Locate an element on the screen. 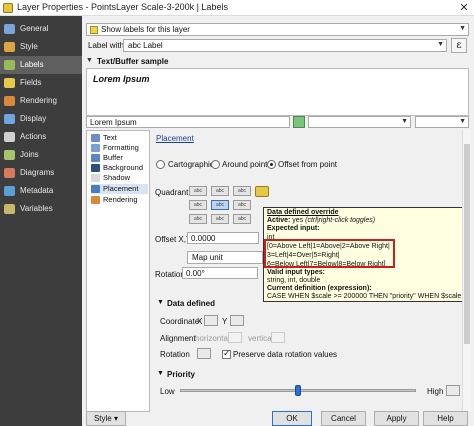 The image size is (474, 426). offset-from-point-radio is located at coordinates (271, 164).